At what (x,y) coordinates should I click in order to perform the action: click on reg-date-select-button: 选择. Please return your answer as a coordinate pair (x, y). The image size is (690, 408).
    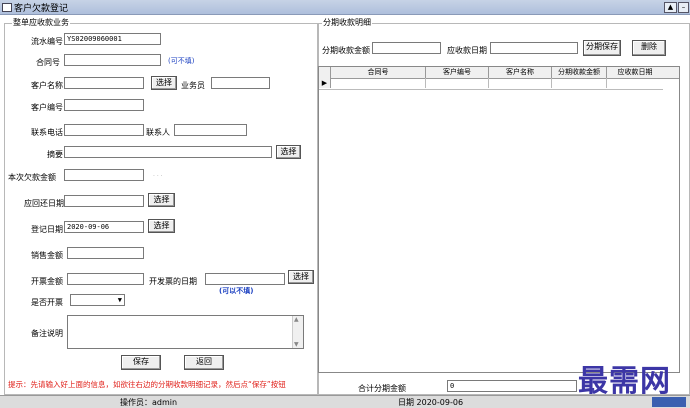
    Looking at the image, I should click on (161, 226).